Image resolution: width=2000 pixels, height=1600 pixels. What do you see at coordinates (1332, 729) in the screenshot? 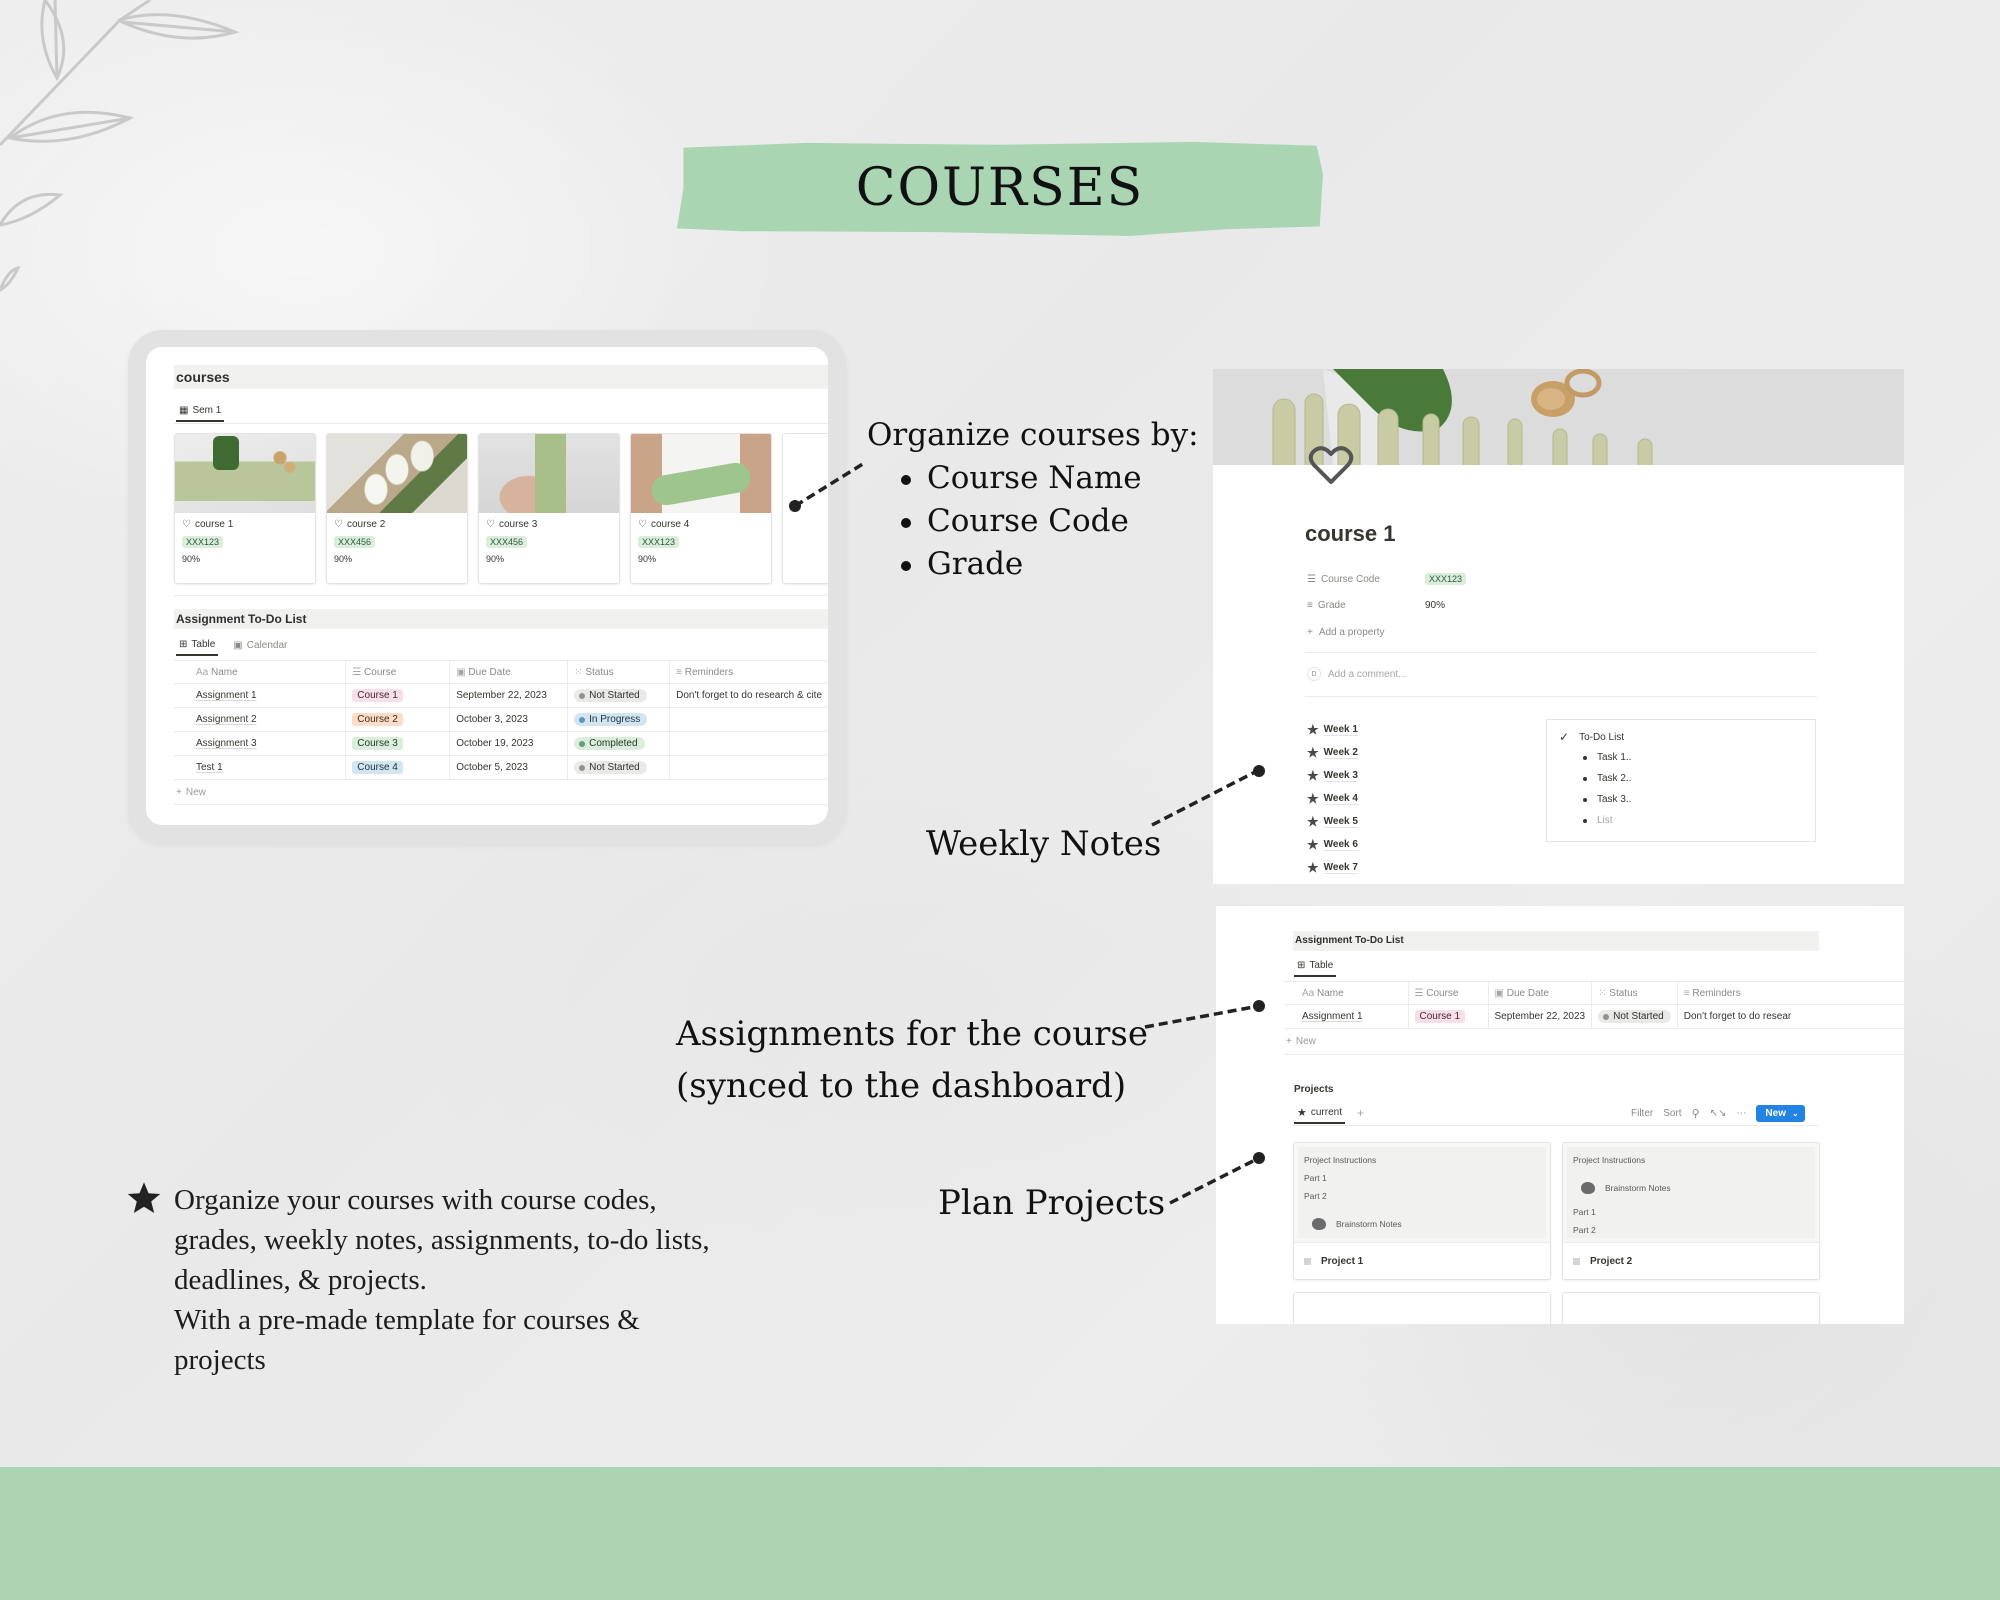
I see `week-link: ★ Week 1` at bounding box center [1332, 729].